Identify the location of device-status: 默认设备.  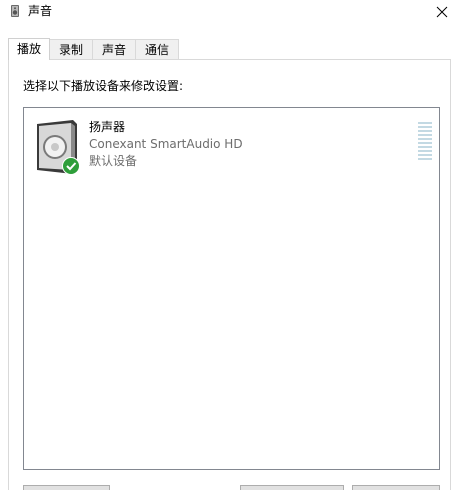
(113, 161).